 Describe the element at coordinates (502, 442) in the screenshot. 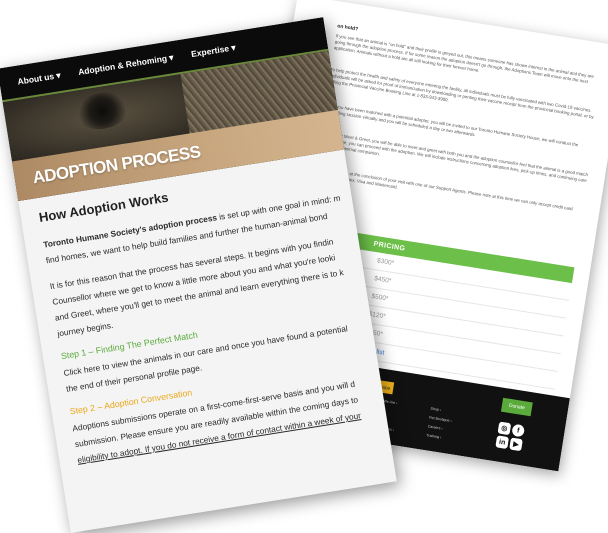

I see `linkedin-icon: in` at that location.